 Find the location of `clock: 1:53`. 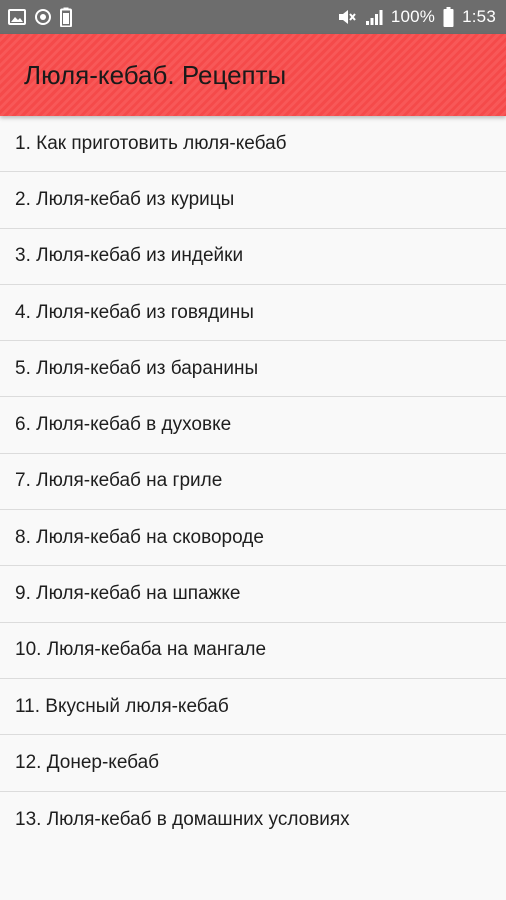

clock: 1:53 is located at coordinates (479, 16).